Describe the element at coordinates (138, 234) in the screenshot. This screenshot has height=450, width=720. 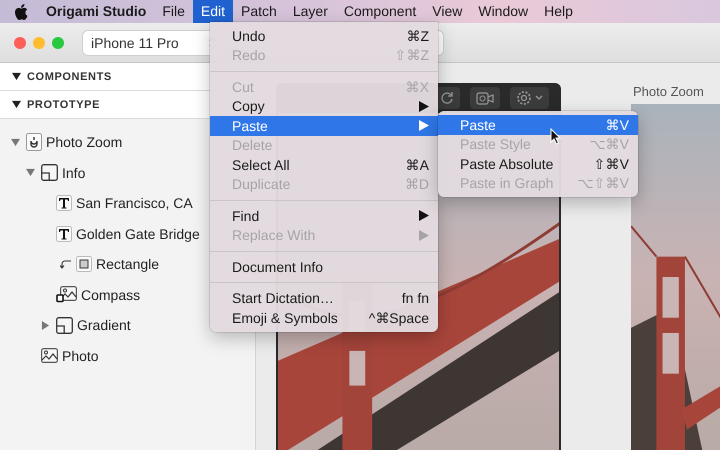
I see `layer-name: Golden Gate Bridge` at that location.